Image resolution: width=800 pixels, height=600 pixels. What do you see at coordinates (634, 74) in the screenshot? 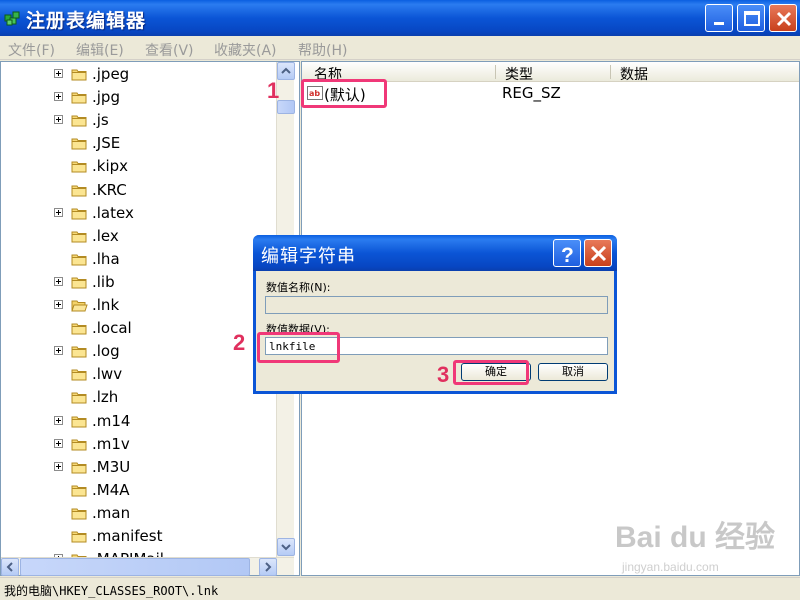
I see `column-data: 数据` at bounding box center [634, 74].